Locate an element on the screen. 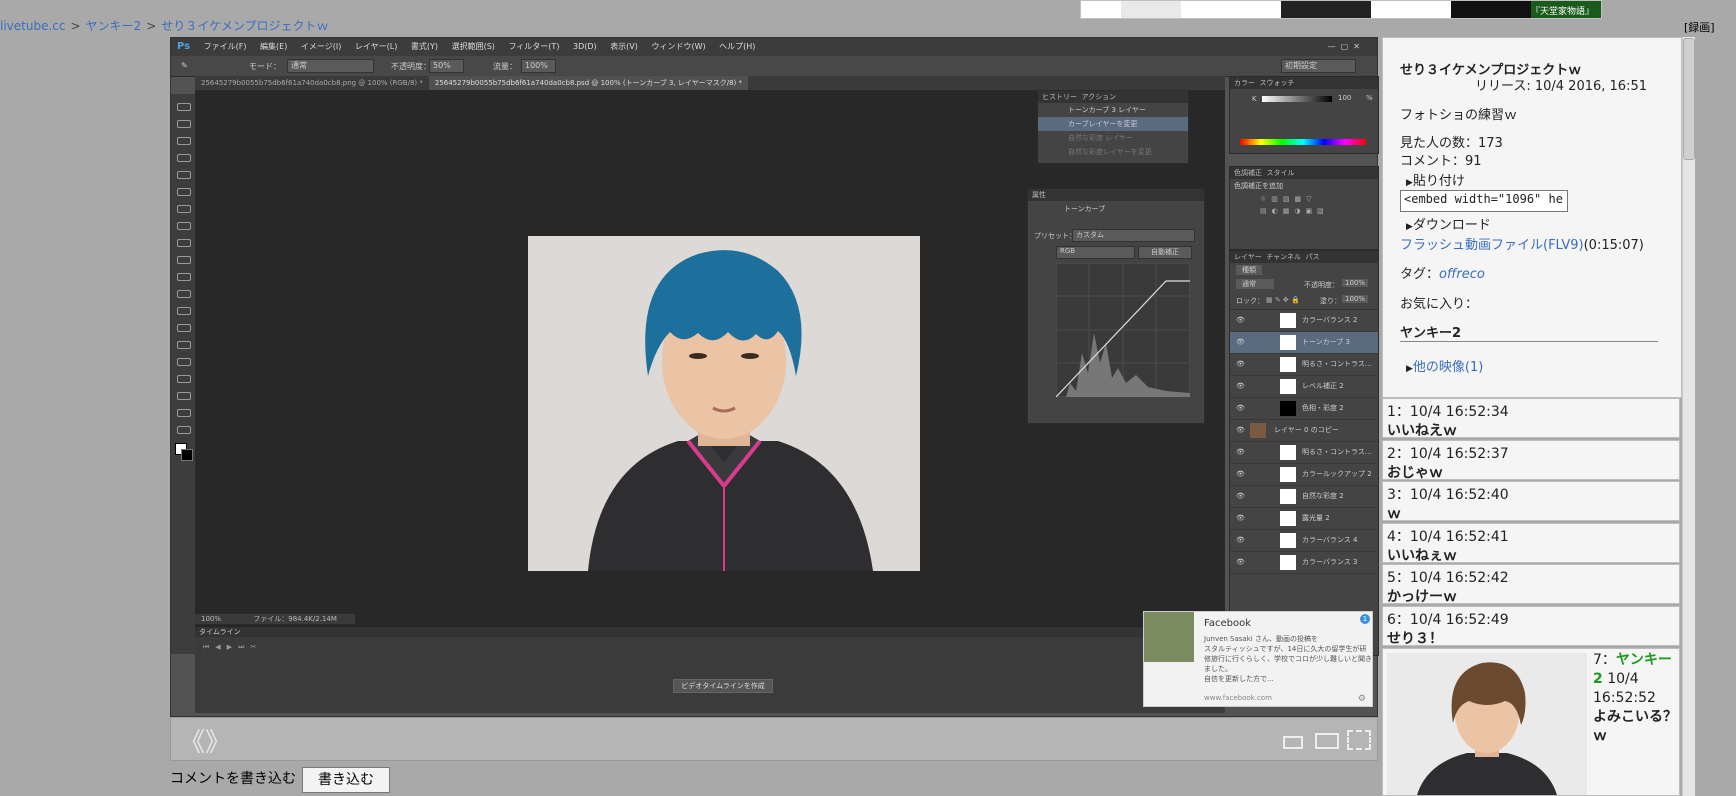 The height and width of the screenshot is (796, 1736). gear-icon: ⚙ is located at coordinates (1362, 699).